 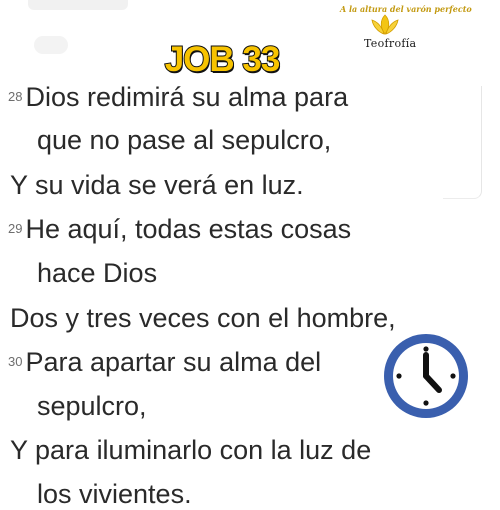 I want to click on line-text: sepulcro,, so click(x=92, y=406).